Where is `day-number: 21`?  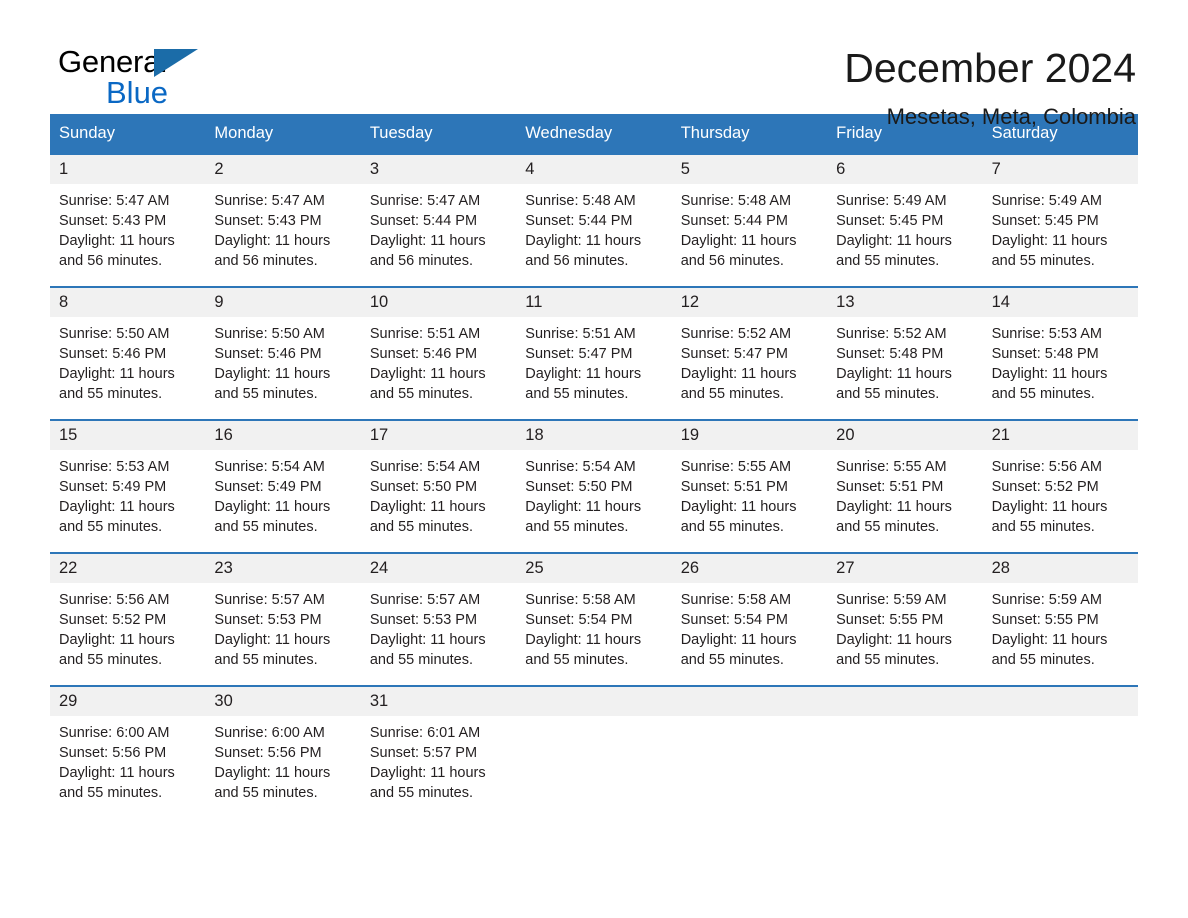
day-number: 21 is located at coordinates (1060, 435).